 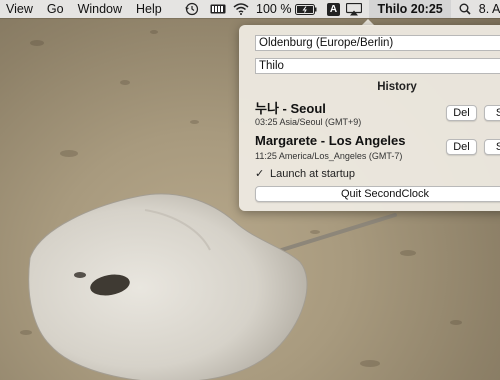 I want to click on quit-button: Quit SecondClock, so click(x=377, y=194).